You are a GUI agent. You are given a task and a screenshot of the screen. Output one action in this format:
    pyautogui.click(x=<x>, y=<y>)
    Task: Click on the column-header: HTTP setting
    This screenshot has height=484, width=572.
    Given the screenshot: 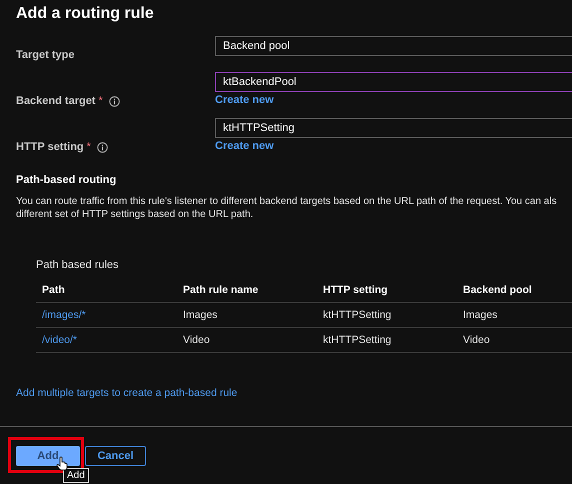 What is the action you would take?
    pyautogui.click(x=356, y=290)
    